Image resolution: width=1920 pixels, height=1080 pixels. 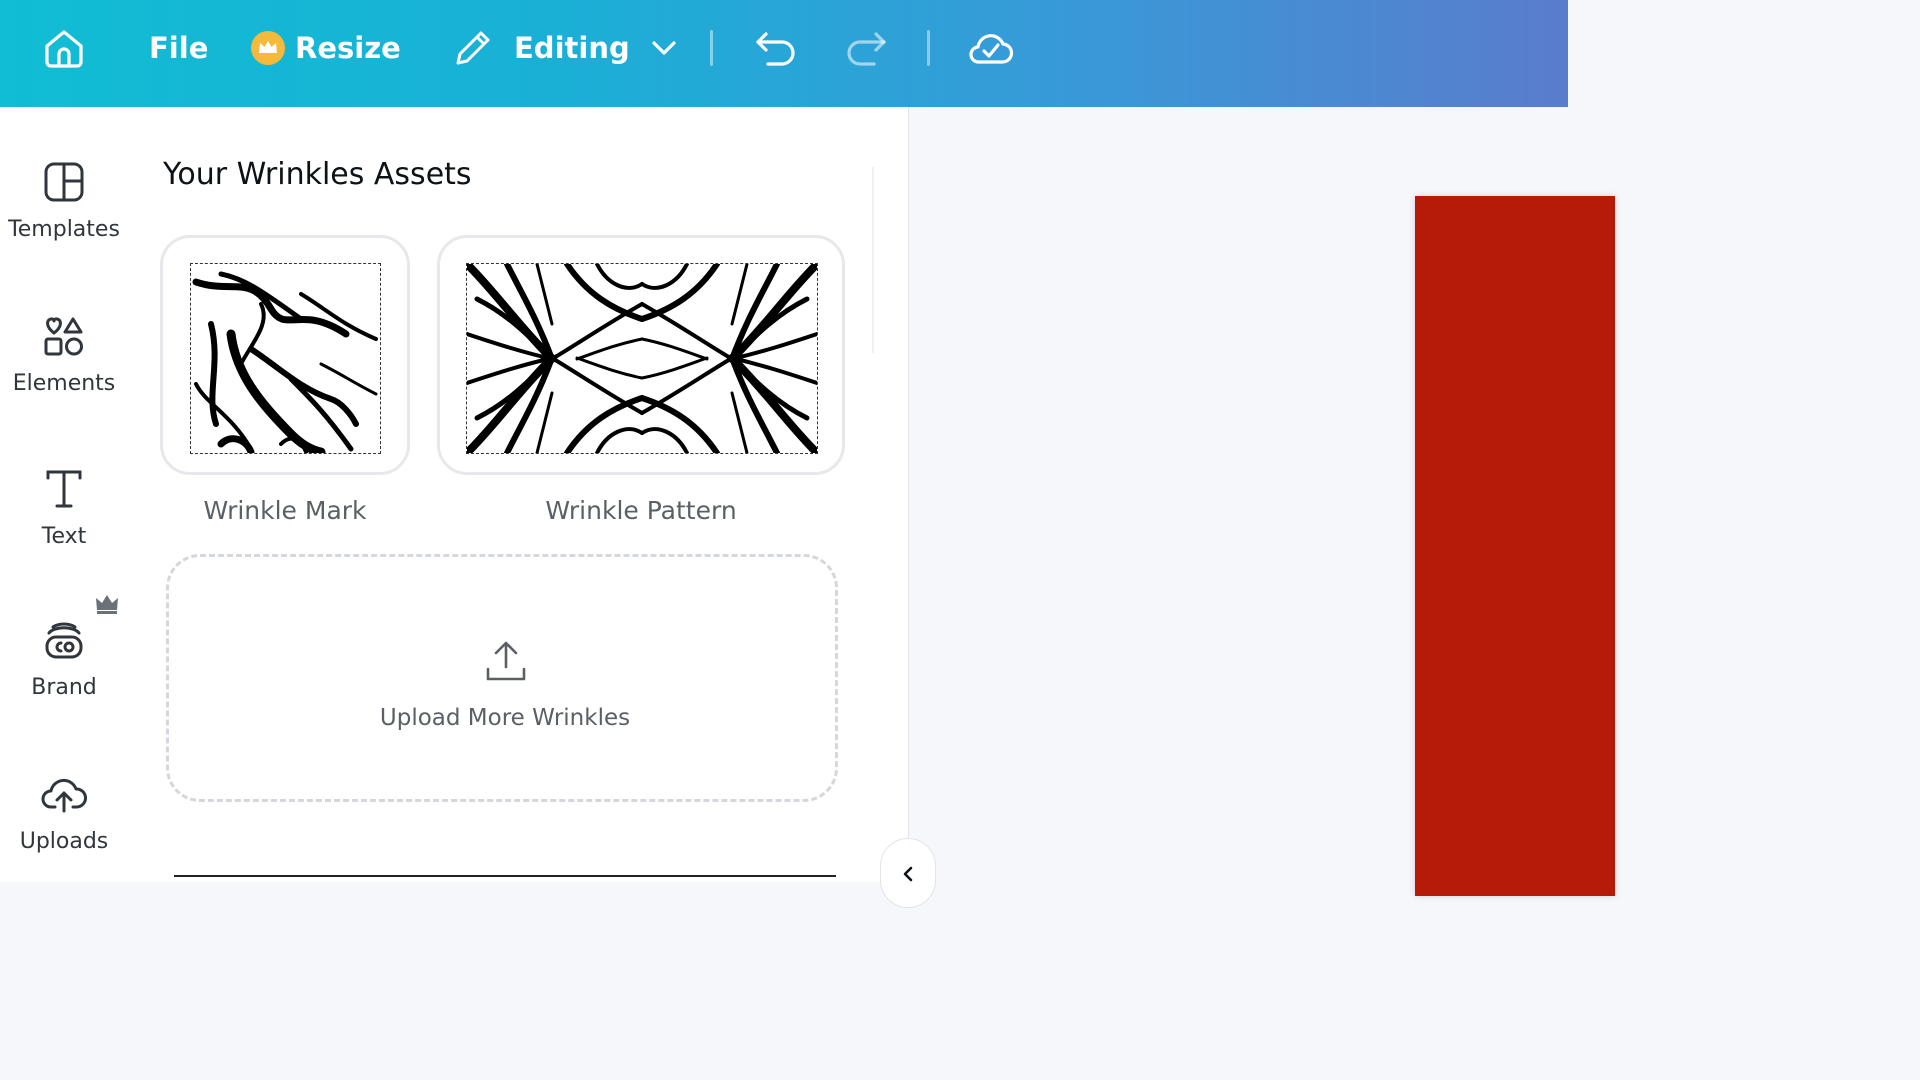 I want to click on sidebar-item-label: Templates, so click(x=64, y=229).